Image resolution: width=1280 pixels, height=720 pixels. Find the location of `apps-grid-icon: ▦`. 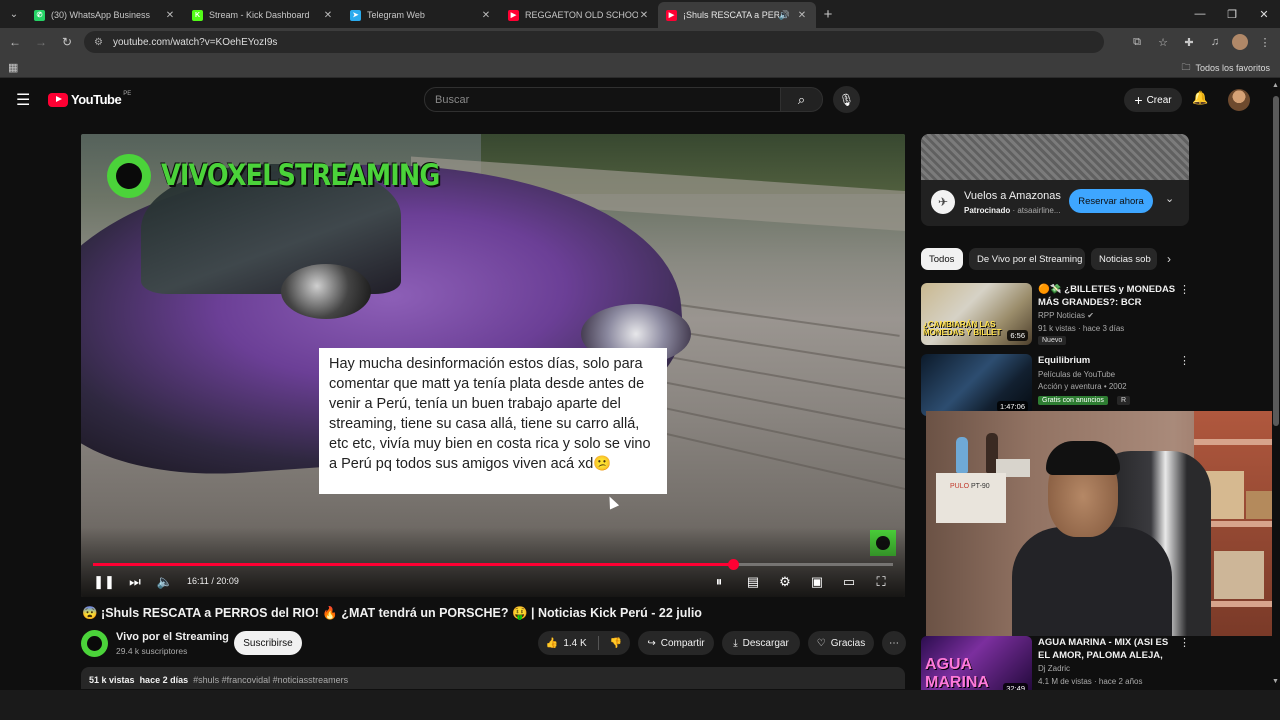

apps-grid-icon: ▦ is located at coordinates (13, 67).